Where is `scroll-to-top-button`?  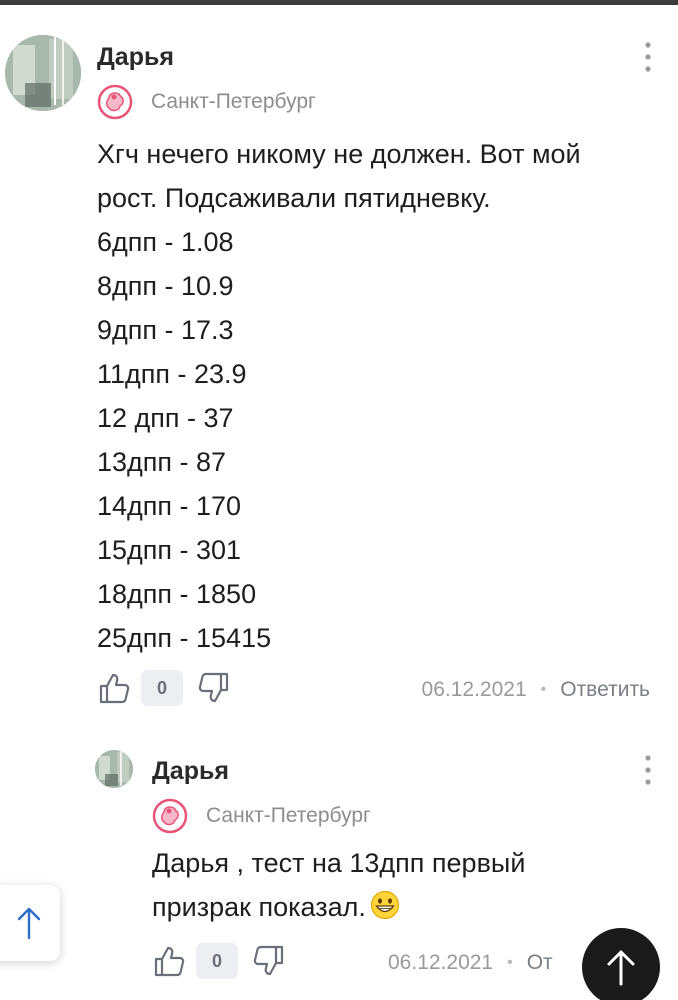 scroll-to-top-button is located at coordinates (621, 964).